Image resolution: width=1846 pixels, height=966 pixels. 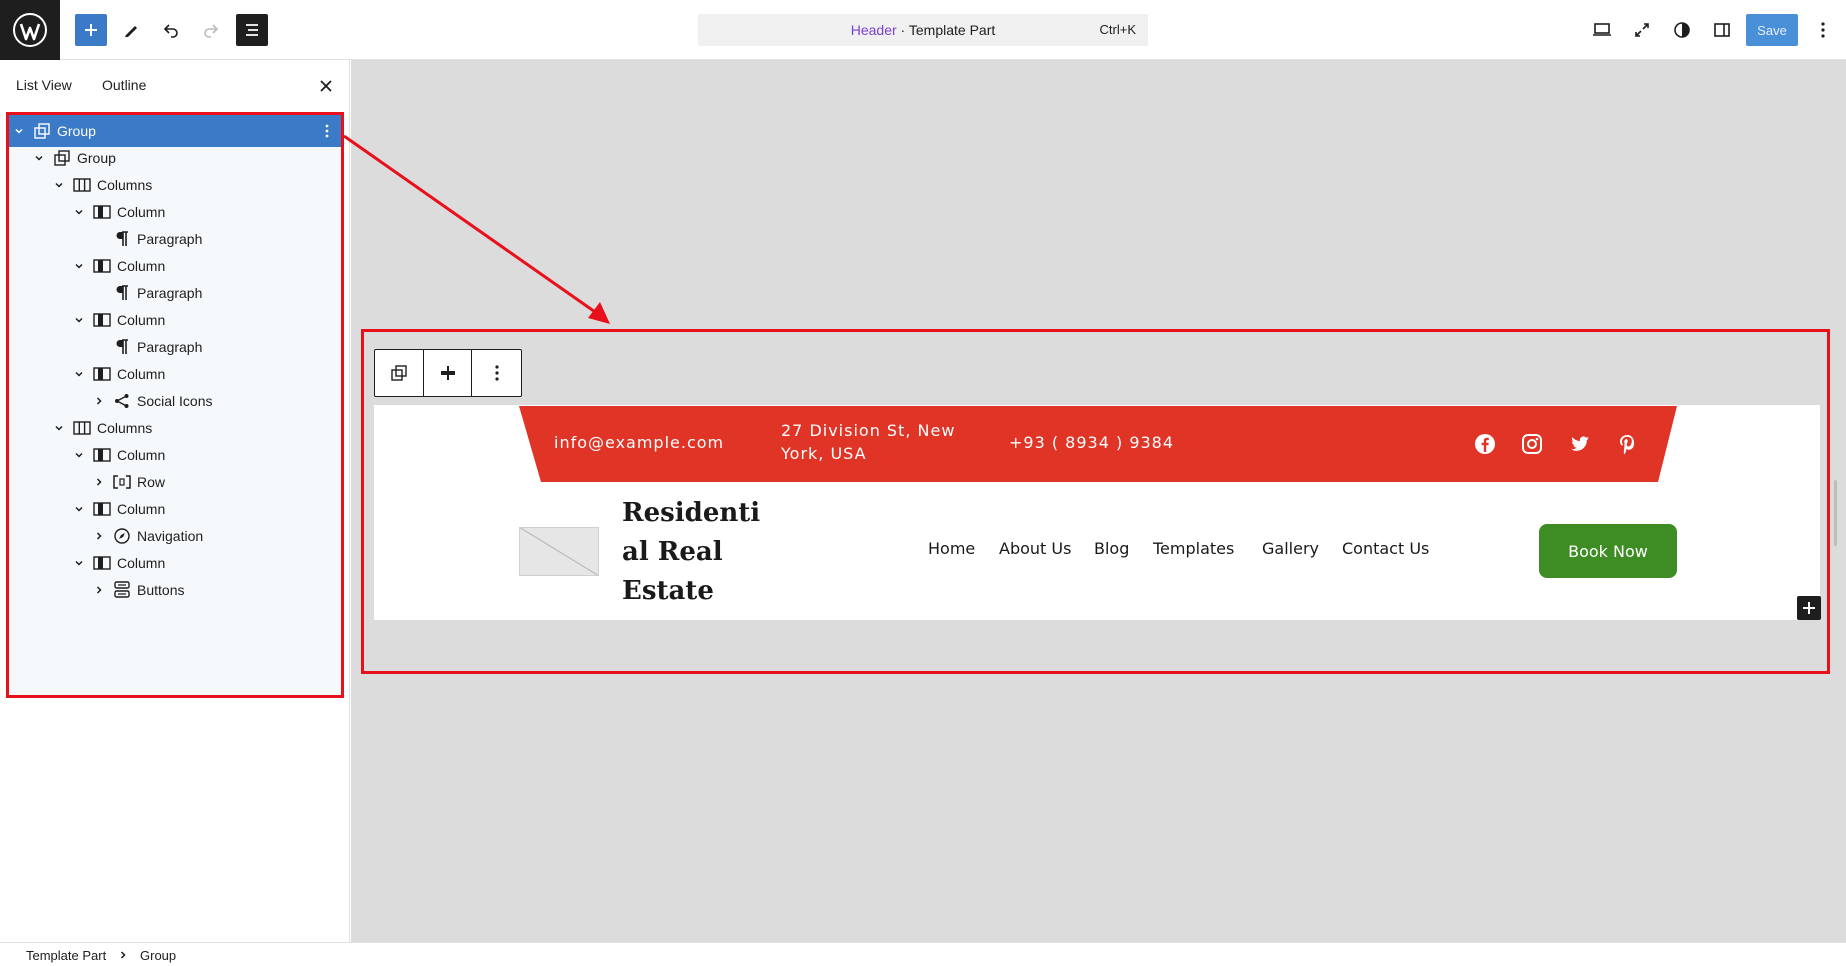 I want to click on breadcrumb-group: Group, so click(x=158, y=955).